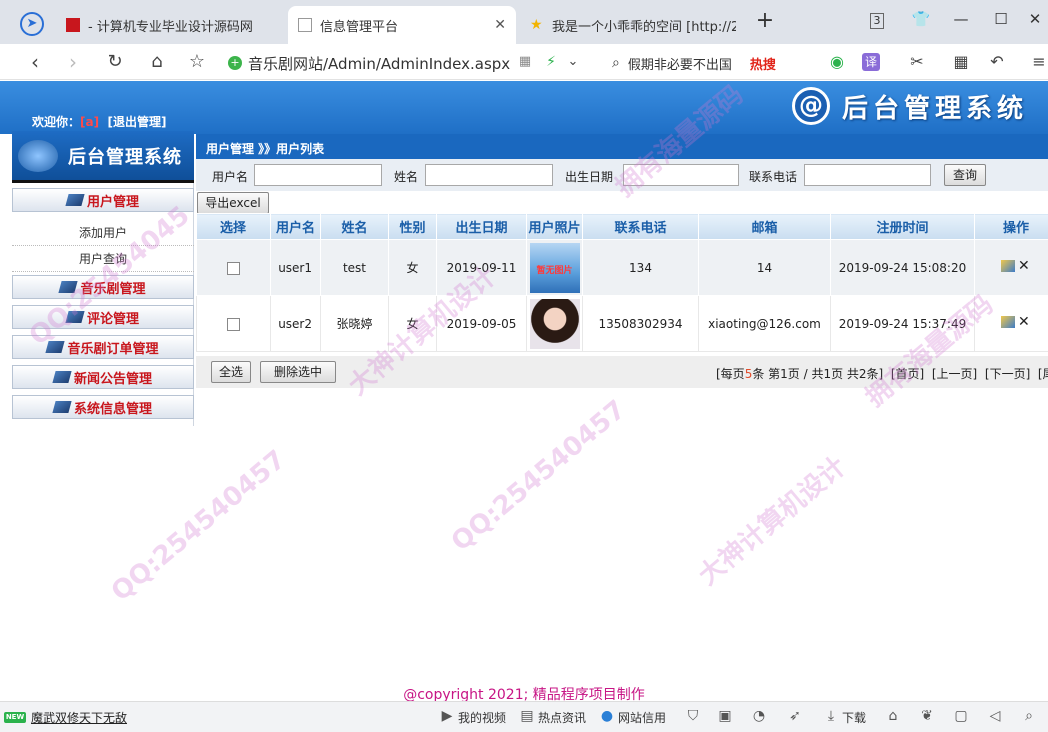 The image size is (1048, 732). What do you see at coordinates (877, 21) in the screenshot?
I see `tab-count-badge: 3` at bounding box center [877, 21].